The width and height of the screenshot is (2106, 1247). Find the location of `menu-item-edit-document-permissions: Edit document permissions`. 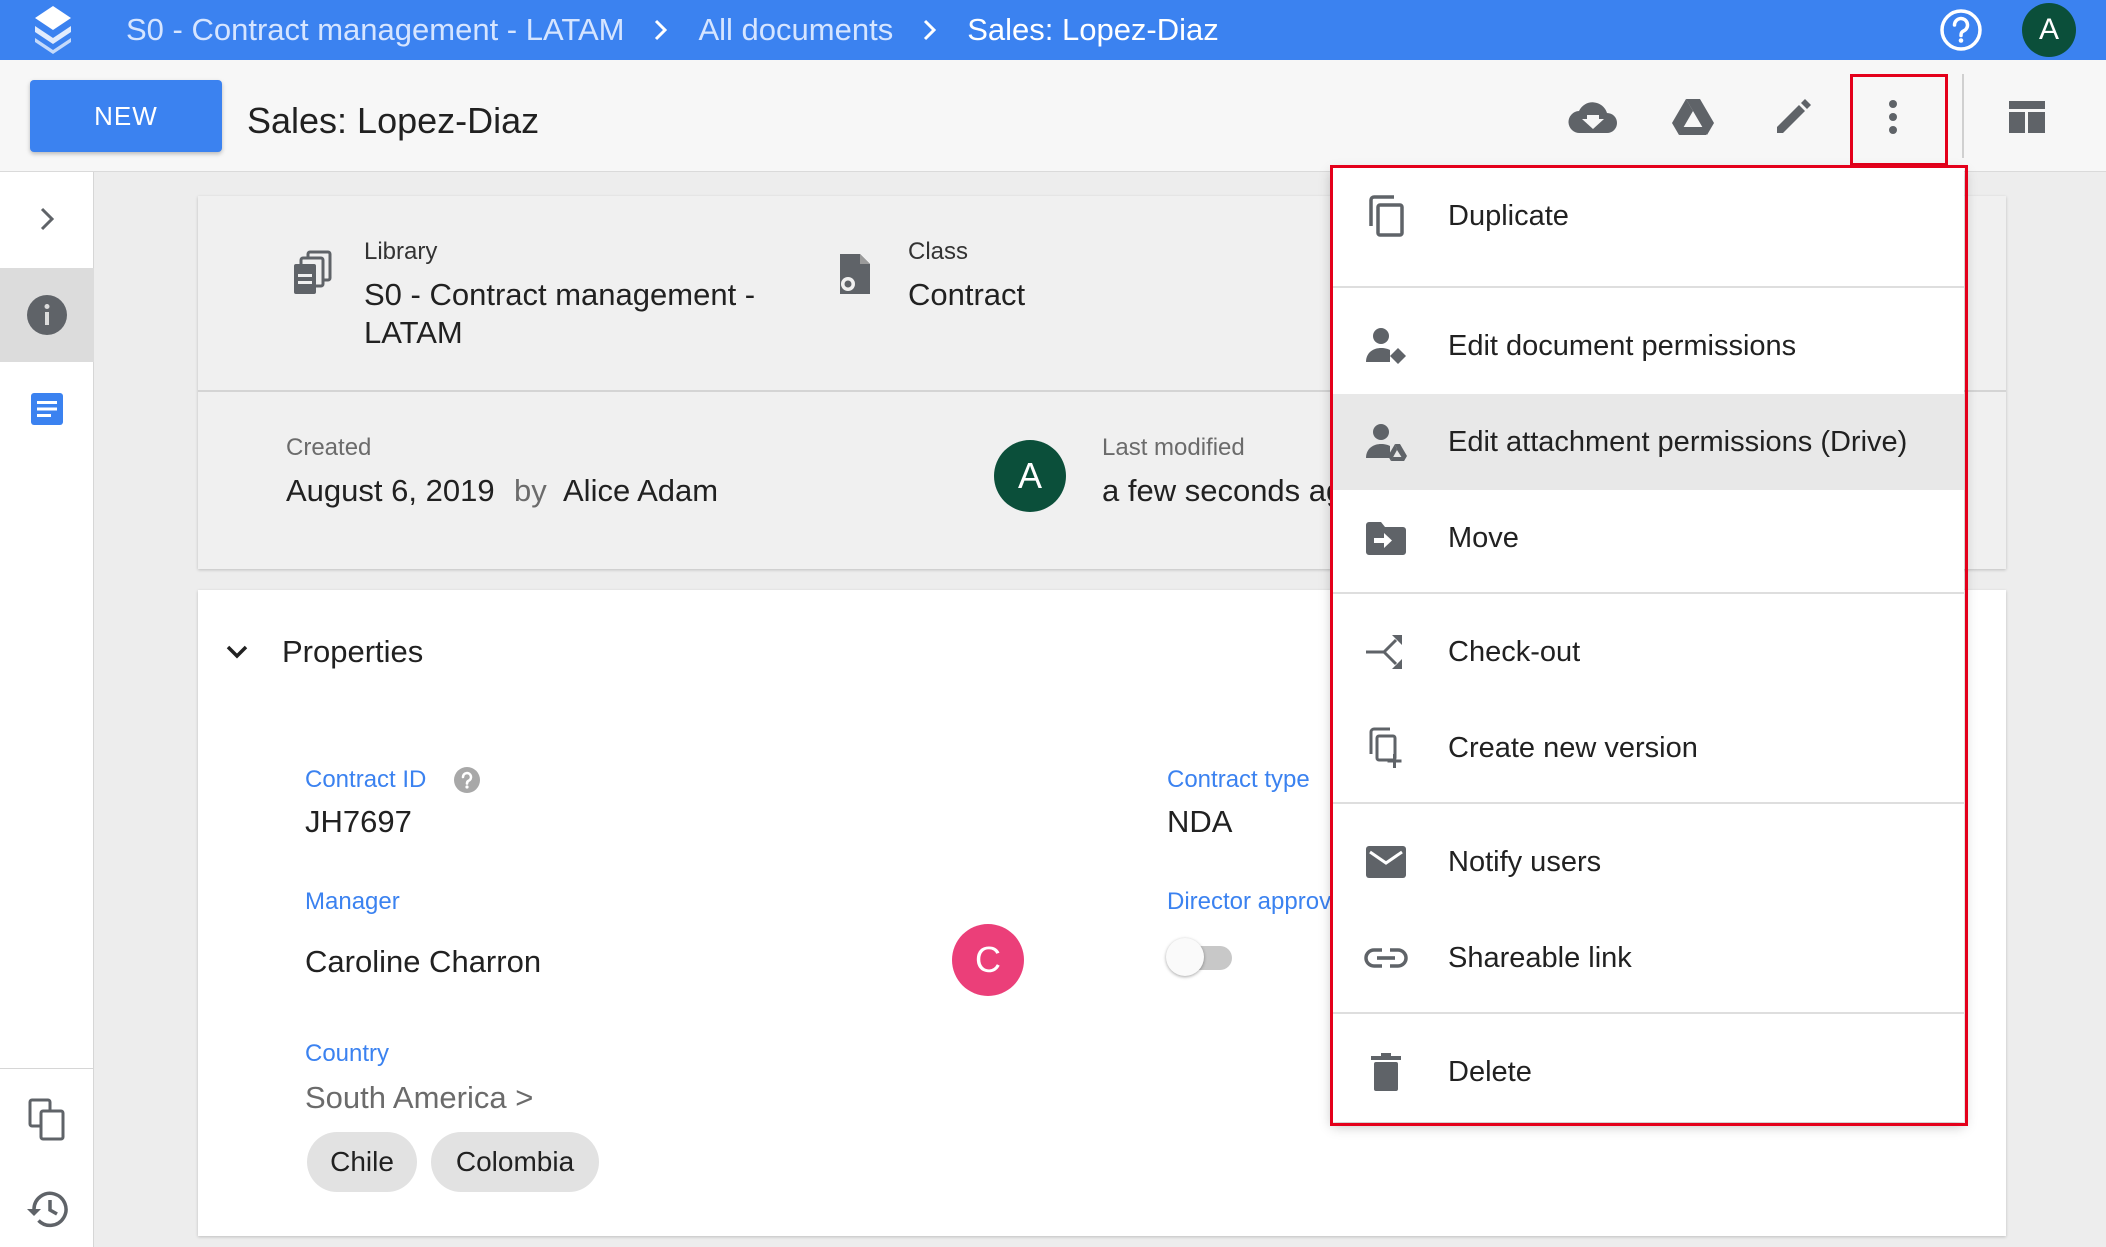

menu-item-edit-document-permissions: Edit document permissions is located at coordinates (1648, 346).